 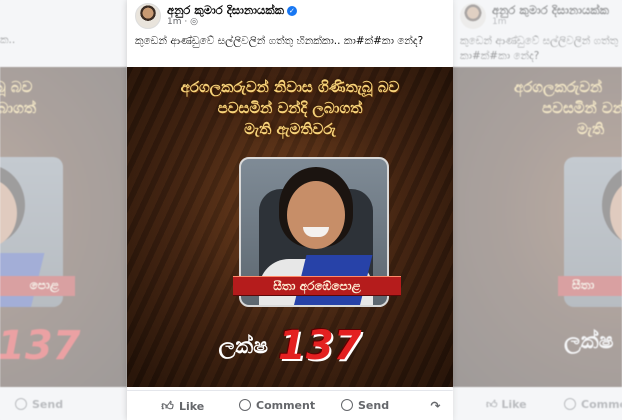 I want to click on ghost-right-like: 👍︎ Like, so click(x=506, y=405).